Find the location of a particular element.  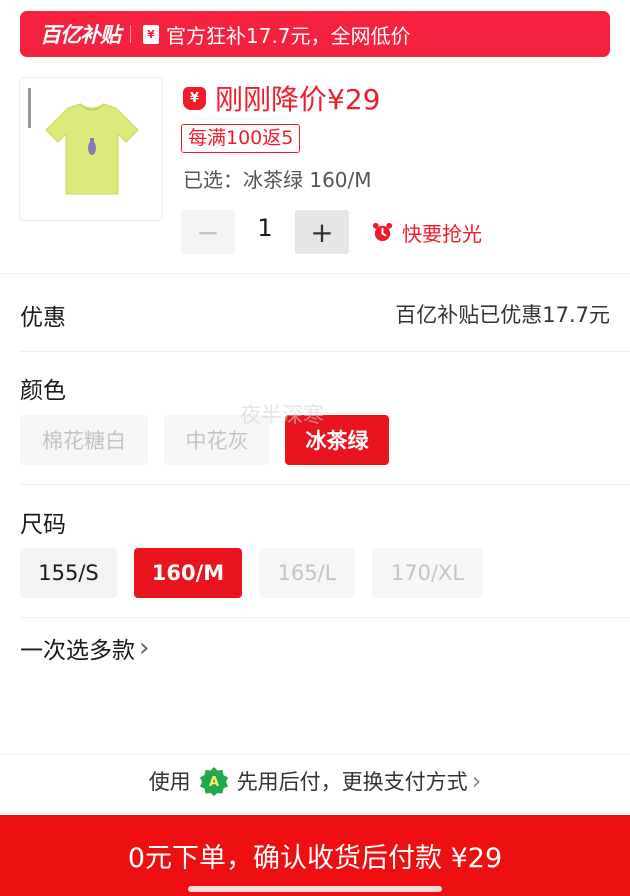

discount-value: 百亿补贴已优惠17.7元 is located at coordinates (502, 315).